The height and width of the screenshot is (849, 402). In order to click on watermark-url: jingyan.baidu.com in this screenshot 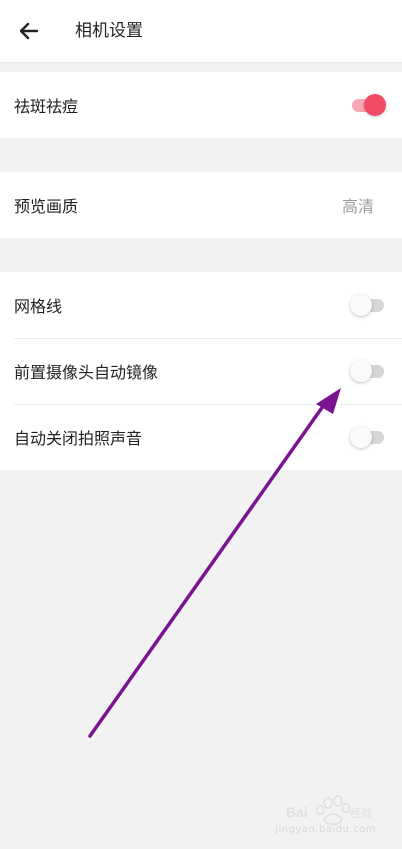, I will do `click(325, 829)`.